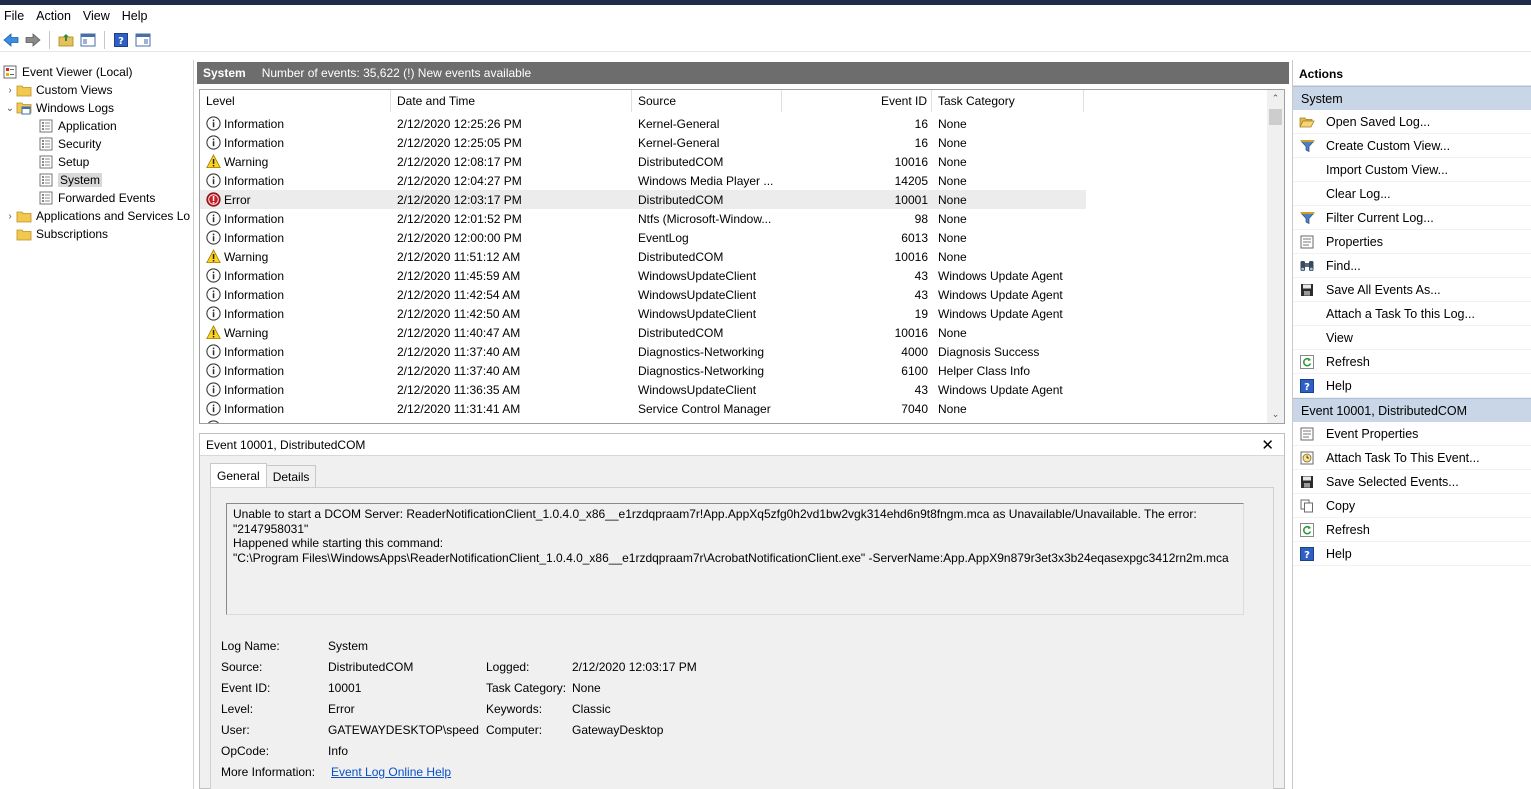 The width and height of the screenshot is (1531, 789). What do you see at coordinates (1341, 505) in the screenshot?
I see `action-label: Copy` at bounding box center [1341, 505].